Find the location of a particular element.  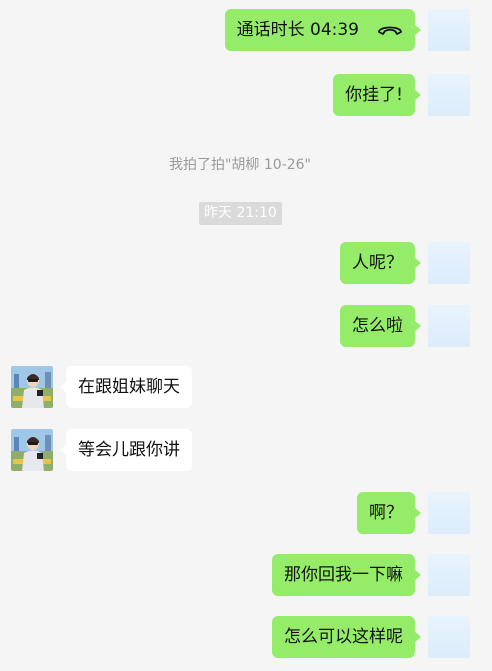

phone-hangup-icon is located at coordinates (390, 30).